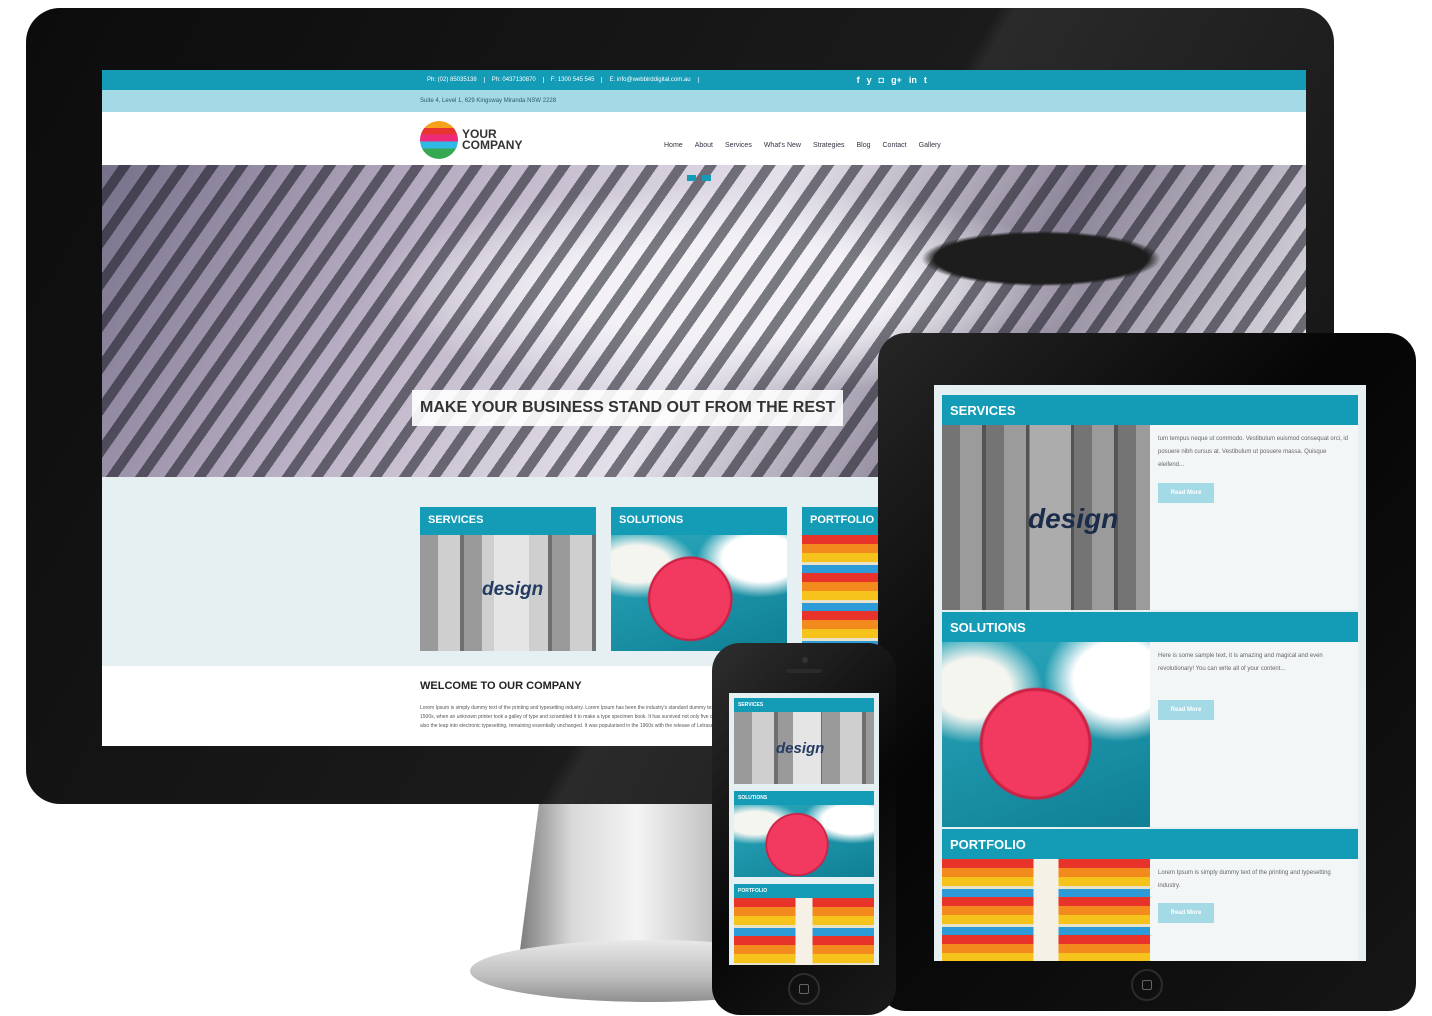  What do you see at coordinates (699, 178) in the screenshot?
I see `slider-pagination` at bounding box center [699, 178].